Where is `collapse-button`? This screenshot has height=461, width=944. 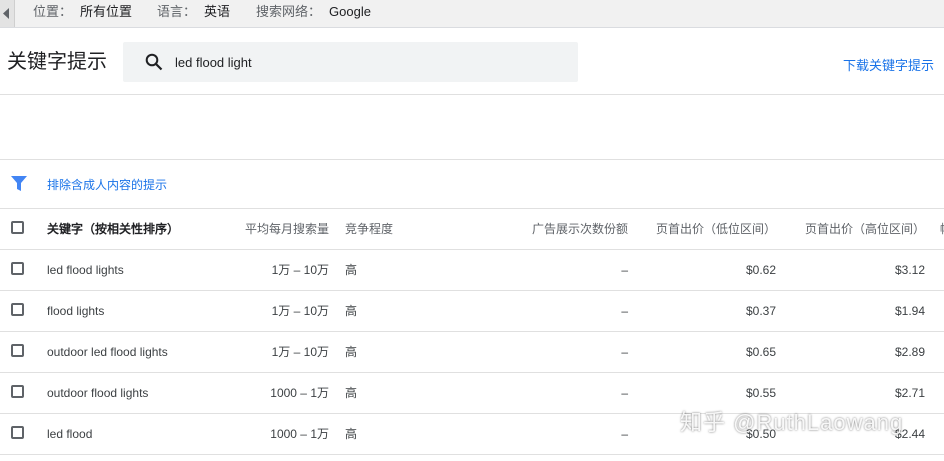
collapse-button is located at coordinates (7, 13).